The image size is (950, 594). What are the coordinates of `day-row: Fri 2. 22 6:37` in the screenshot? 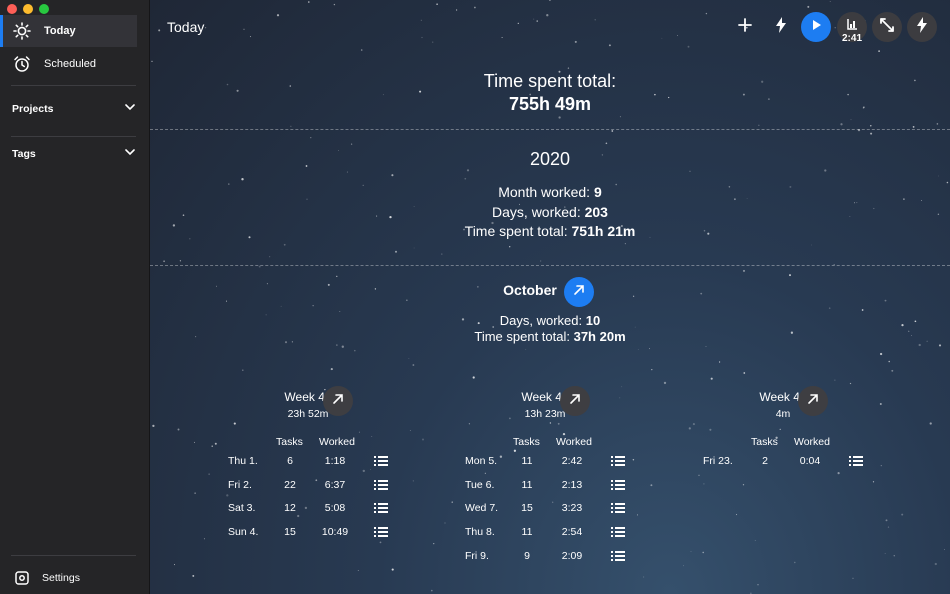 It's located at (328, 489).